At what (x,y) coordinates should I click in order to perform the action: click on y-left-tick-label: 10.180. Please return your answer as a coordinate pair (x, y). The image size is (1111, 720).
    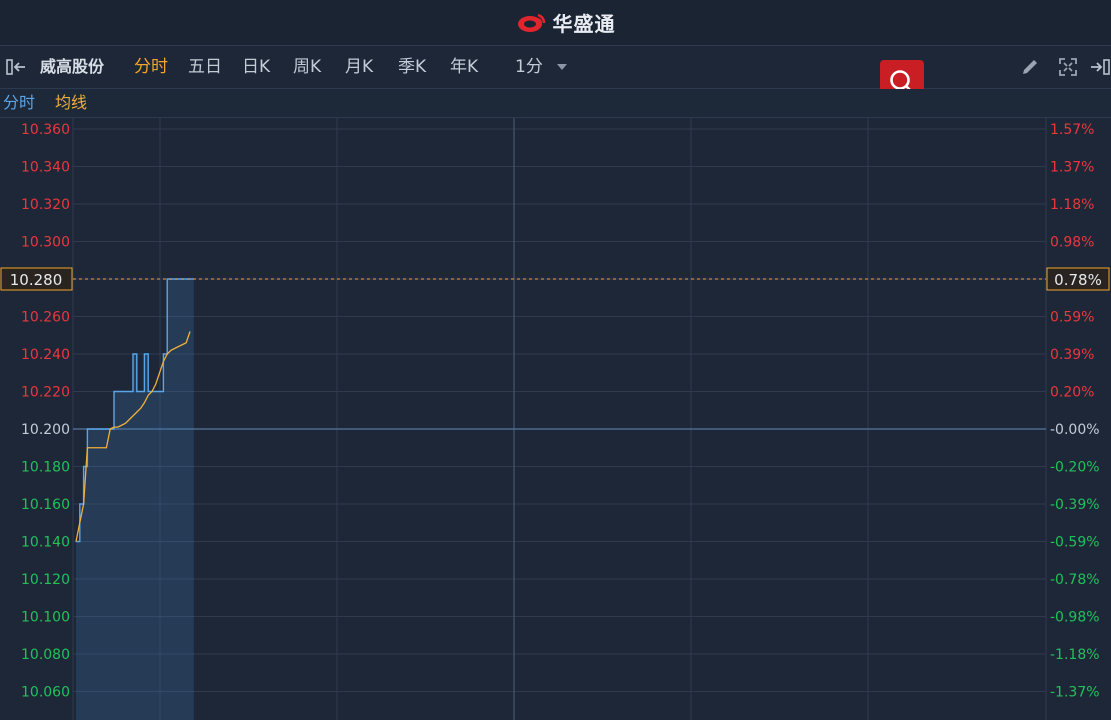
    Looking at the image, I should click on (45, 468).